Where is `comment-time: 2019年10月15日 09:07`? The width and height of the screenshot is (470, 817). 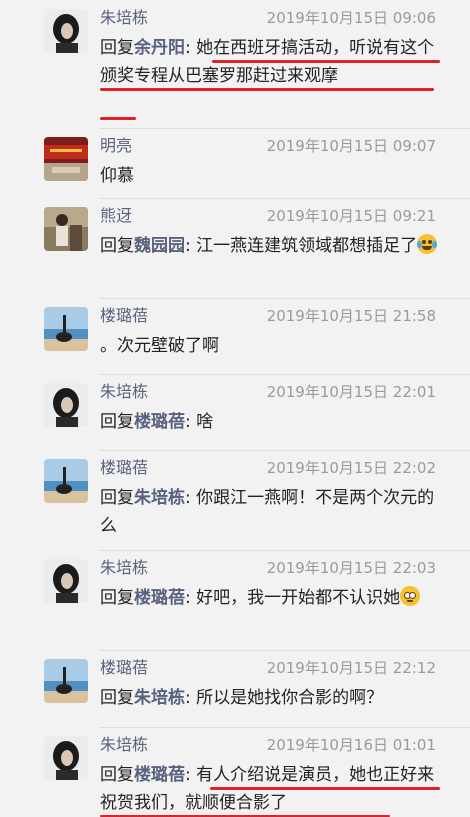 comment-time: 2019年10月15日 09:07 is located at coordinates (351, 146).